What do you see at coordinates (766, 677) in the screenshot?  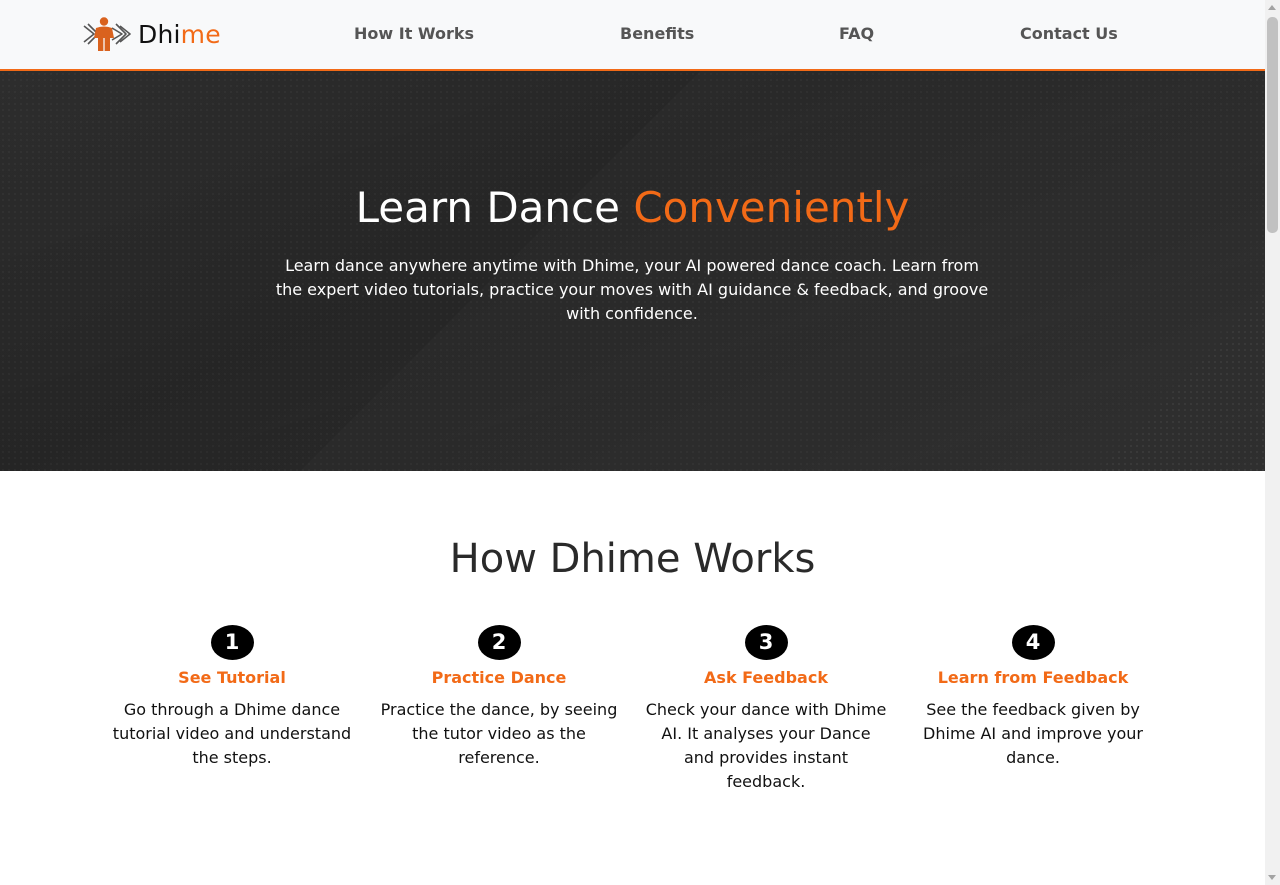 I see `step-title: Ask Feedback` at bounding box center [766, 677].